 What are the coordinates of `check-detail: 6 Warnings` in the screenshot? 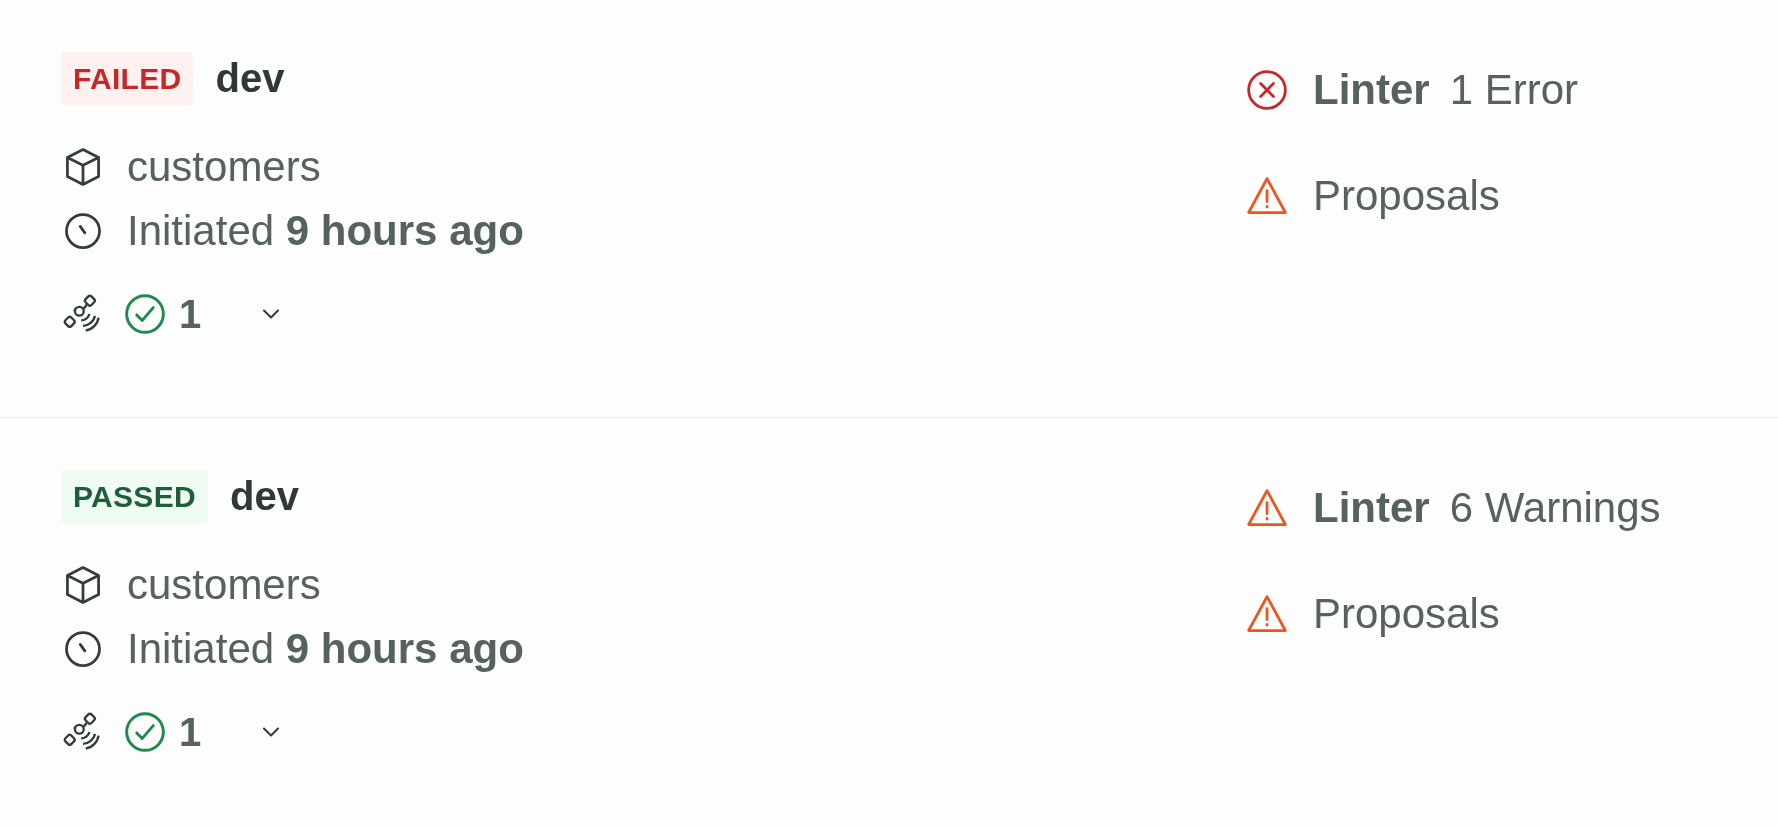 It's located at (1555, 508).